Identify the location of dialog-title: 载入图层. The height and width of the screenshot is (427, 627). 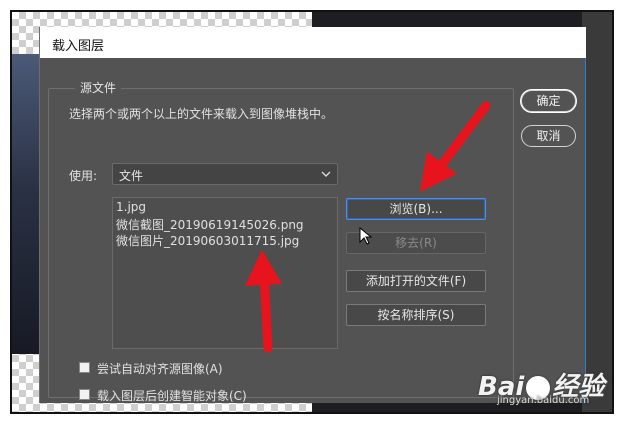
(78, 46).